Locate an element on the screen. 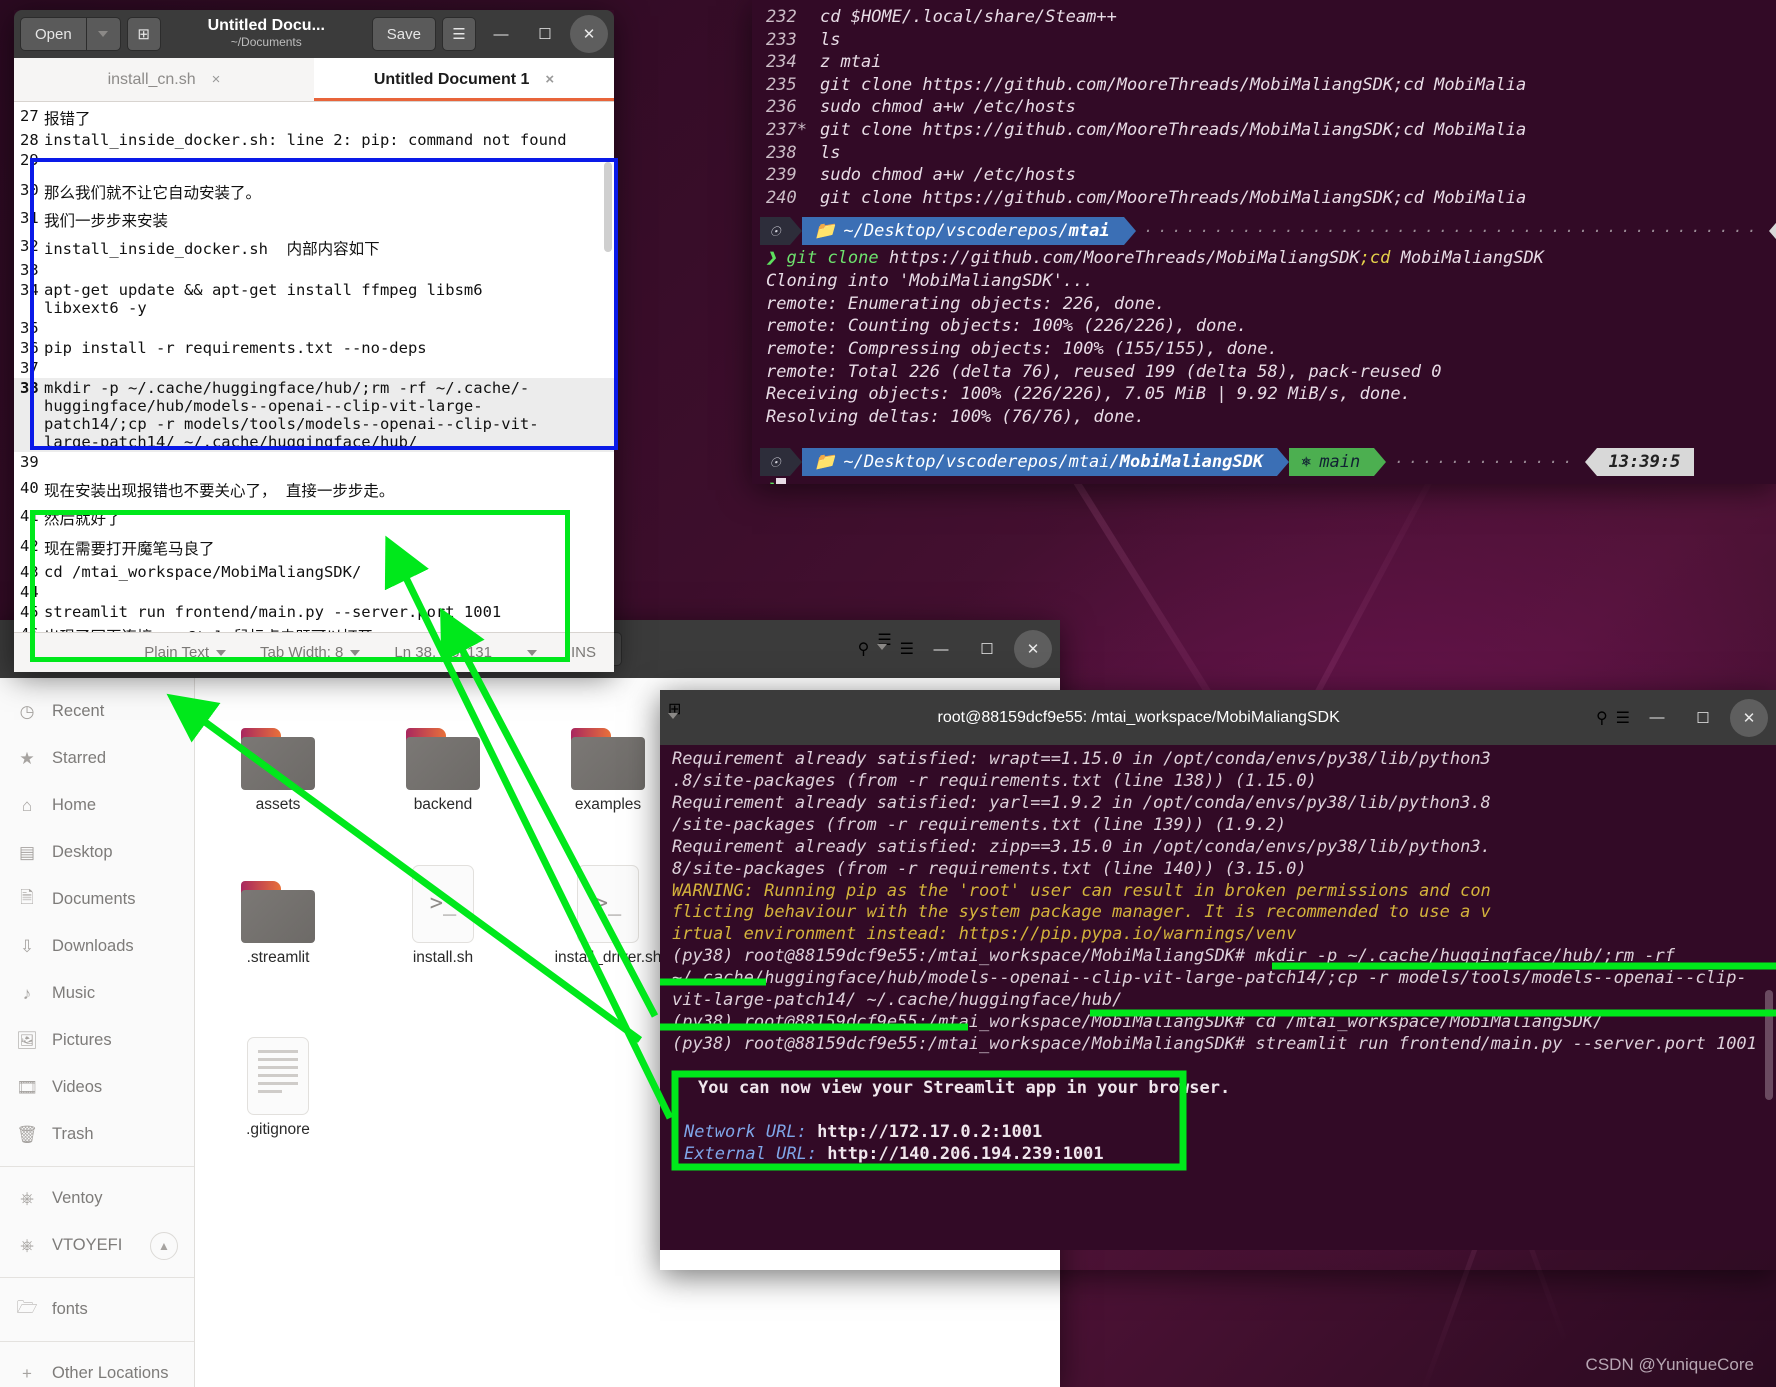 This screenshot has height=1387, width=1776. editor-line: 44 is located at coordinates (29, 592).